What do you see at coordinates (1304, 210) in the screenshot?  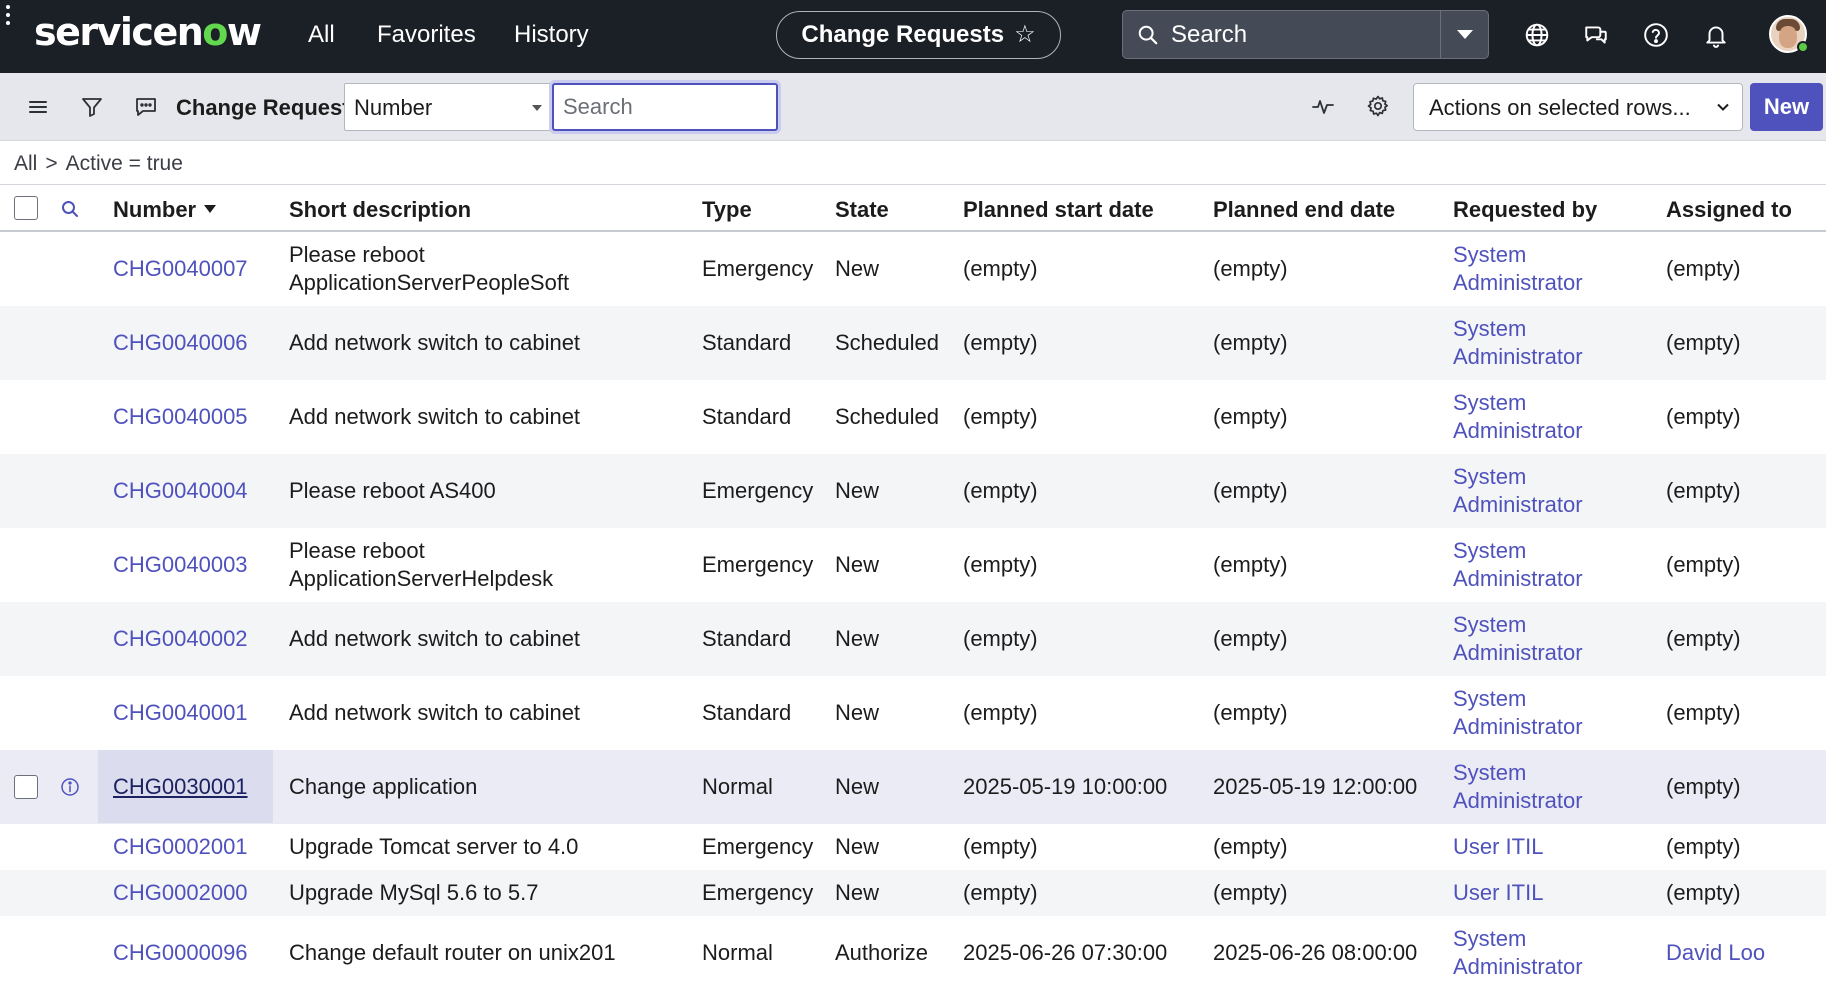 I see `column-header-planned-end-date: Planned end date` at bounding box center [1304, 210].